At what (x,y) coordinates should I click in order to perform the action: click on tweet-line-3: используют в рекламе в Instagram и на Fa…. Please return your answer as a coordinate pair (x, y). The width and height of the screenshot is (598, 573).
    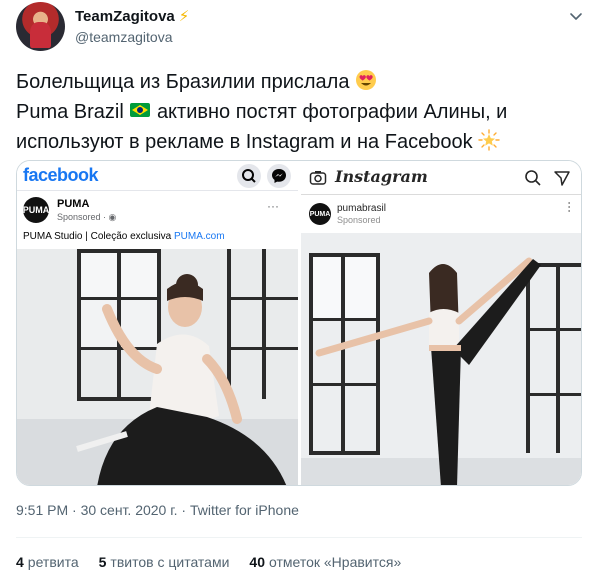
    Looking at the image, I should click on (244, 142).